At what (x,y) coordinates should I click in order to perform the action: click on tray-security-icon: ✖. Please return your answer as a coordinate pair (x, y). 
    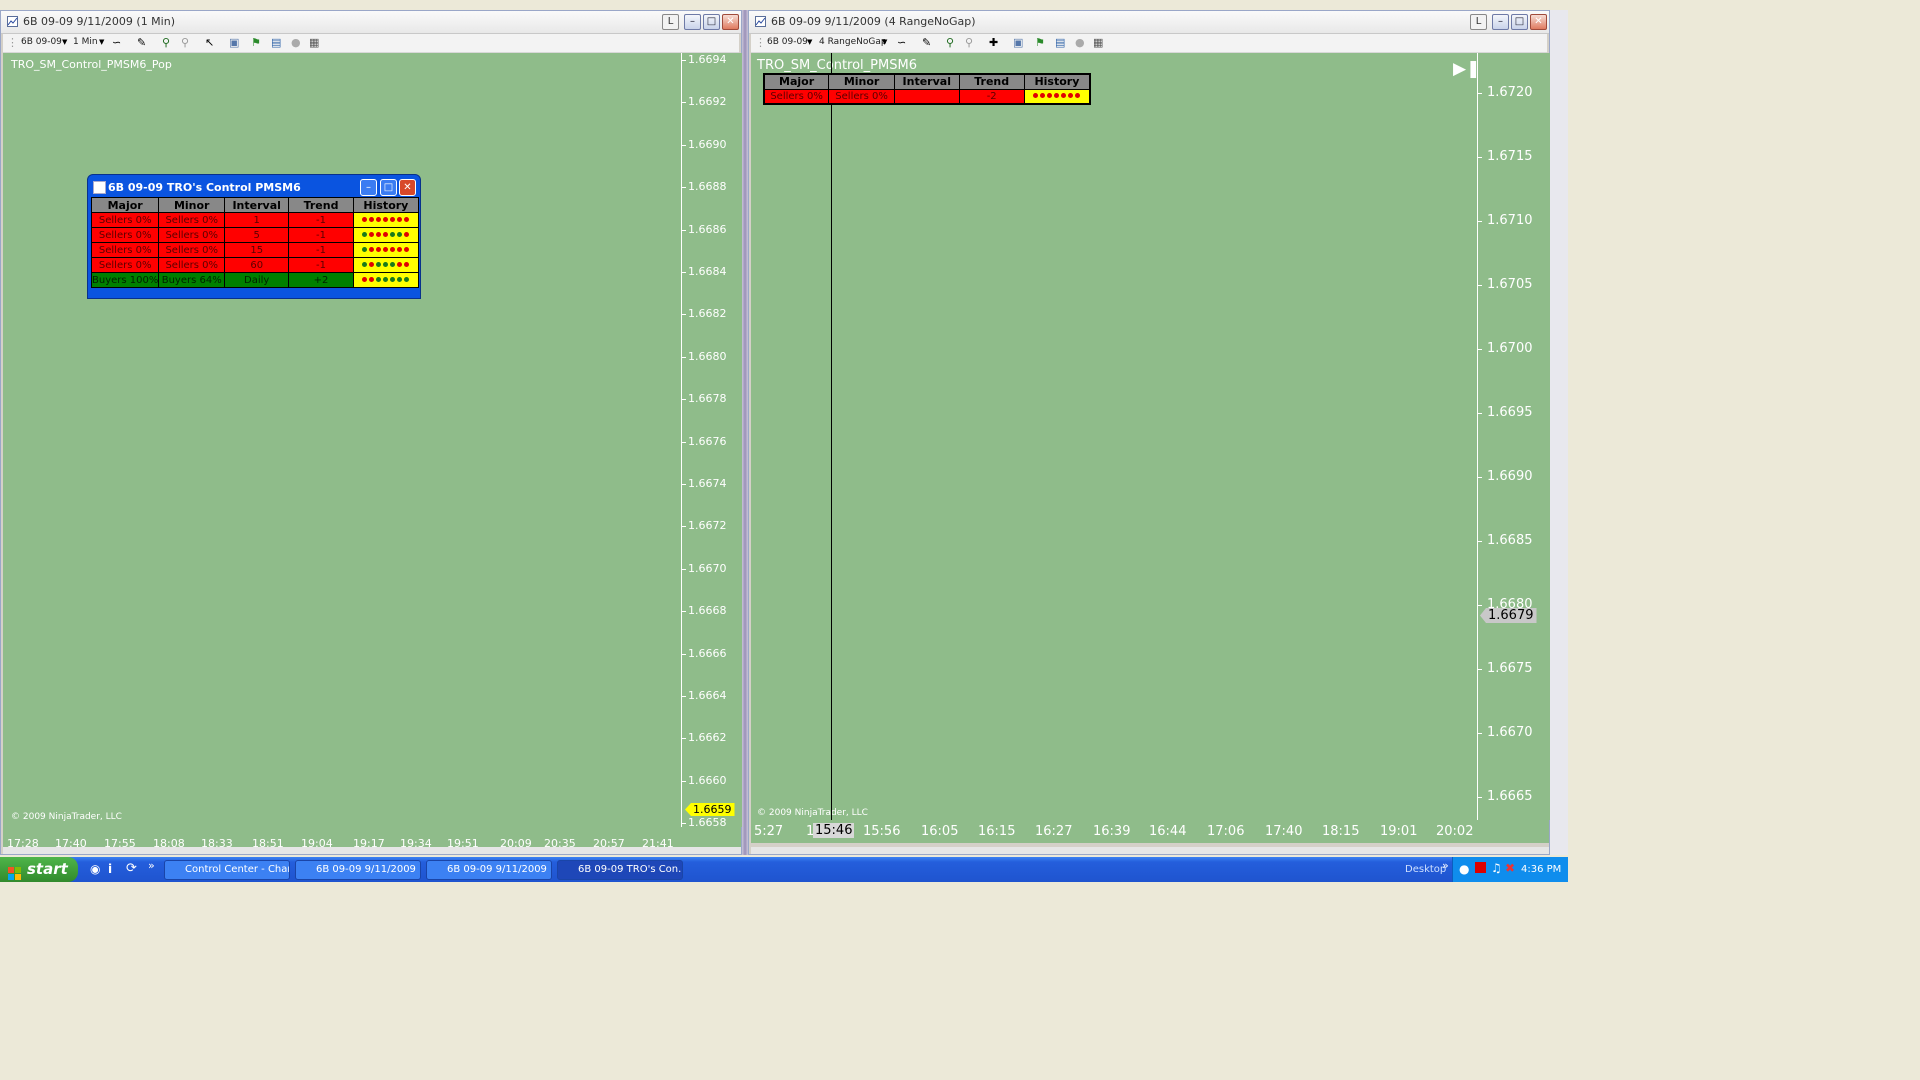
    Looking at the image, I should click on (1510, 868).